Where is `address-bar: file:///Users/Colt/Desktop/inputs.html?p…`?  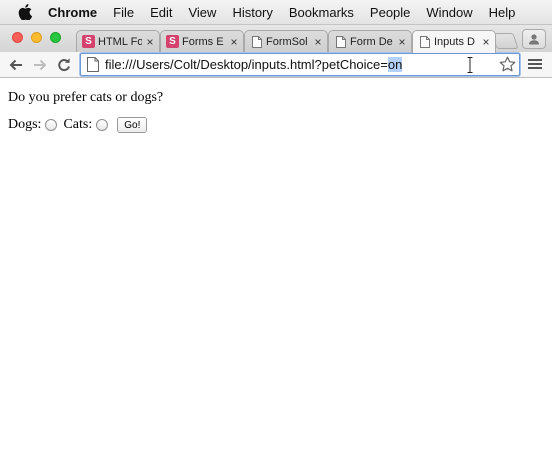 address-bar: file:///Users/Colt/Desktop/inputs.html?p… is located at coordinates (300, 64).